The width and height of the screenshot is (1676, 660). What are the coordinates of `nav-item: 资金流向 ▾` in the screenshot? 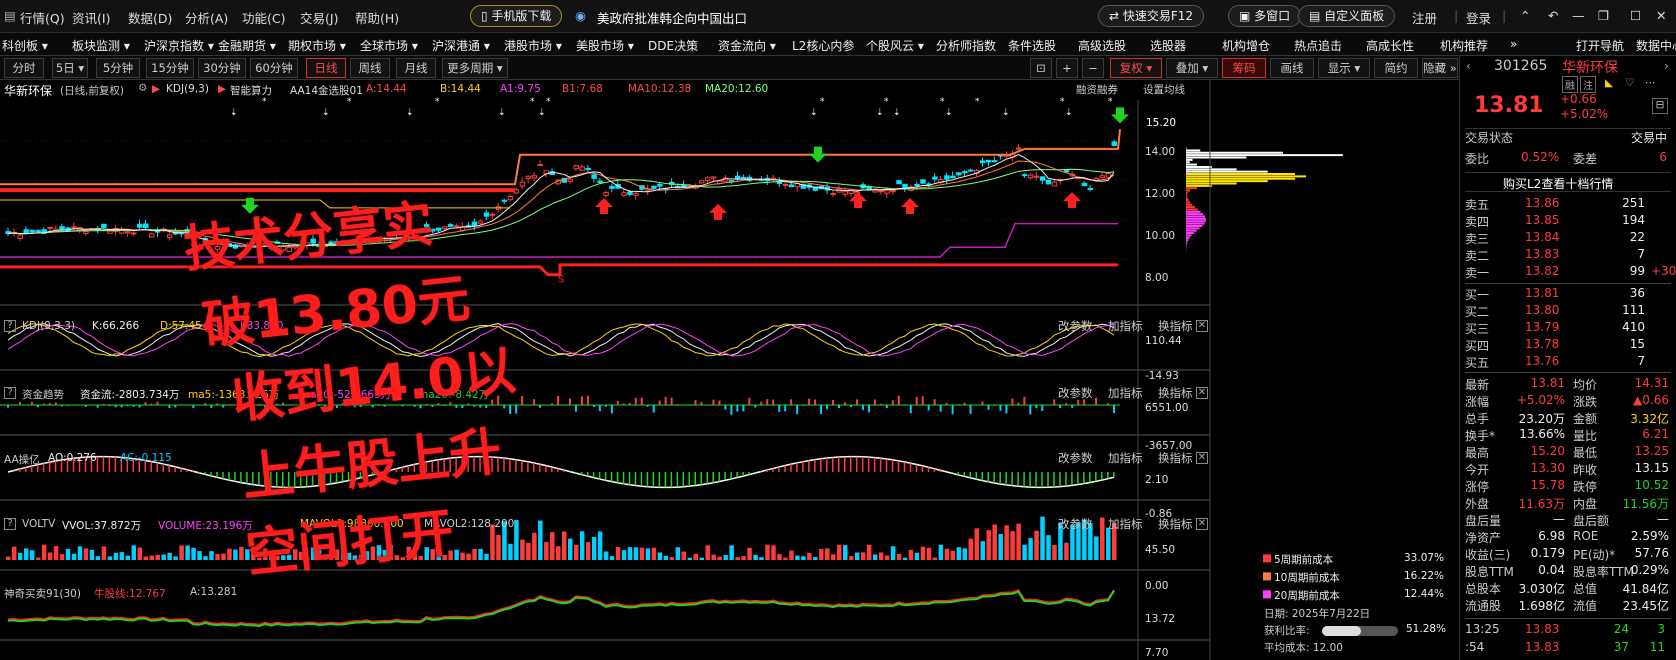 It's located at (747, 45).